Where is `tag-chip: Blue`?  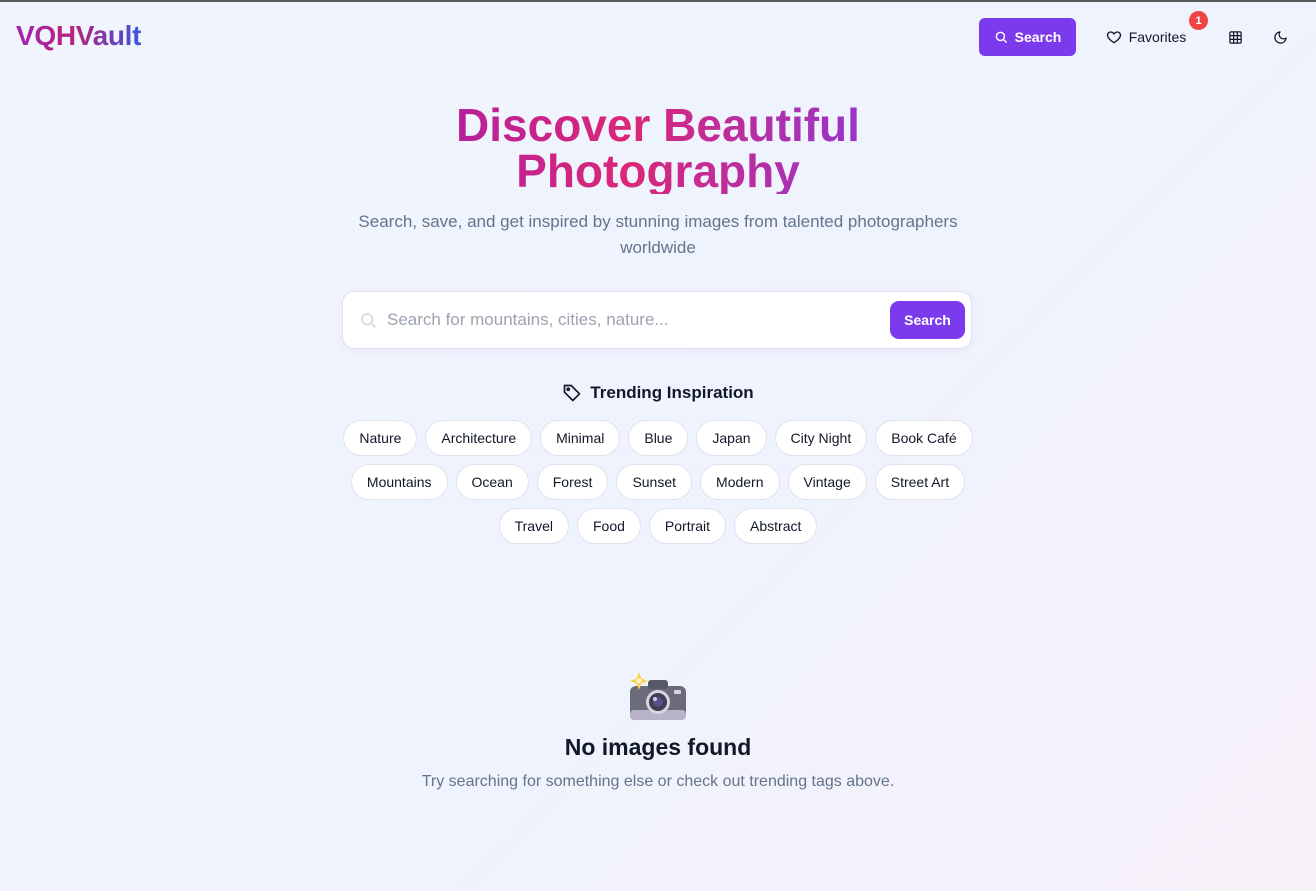
tag-chip: Blue is located at coordinates (658, 438).